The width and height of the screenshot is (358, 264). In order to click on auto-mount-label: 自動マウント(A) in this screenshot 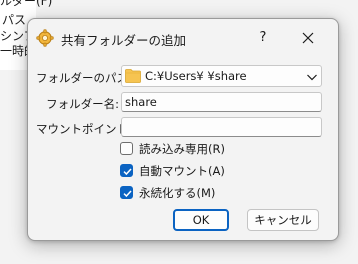, I will do `click(182, 171)`.